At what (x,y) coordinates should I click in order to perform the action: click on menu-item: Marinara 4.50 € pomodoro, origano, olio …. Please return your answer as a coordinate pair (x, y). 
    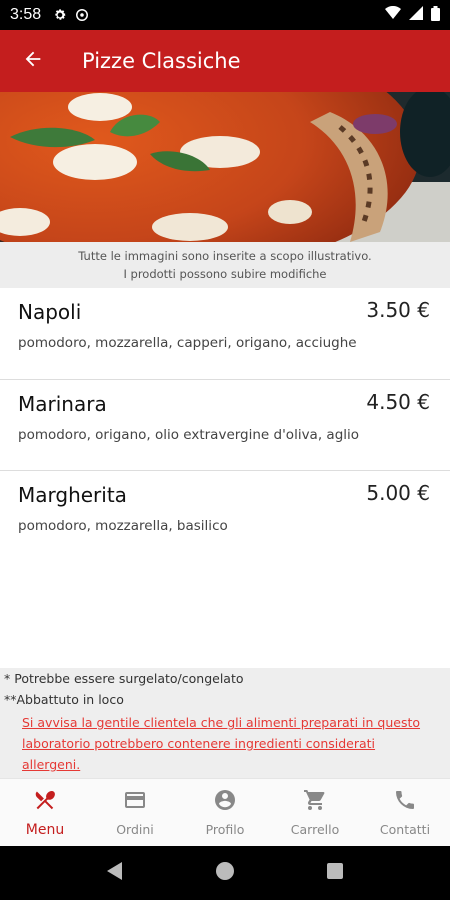
    Looking at the image, I should click on (225, 425).